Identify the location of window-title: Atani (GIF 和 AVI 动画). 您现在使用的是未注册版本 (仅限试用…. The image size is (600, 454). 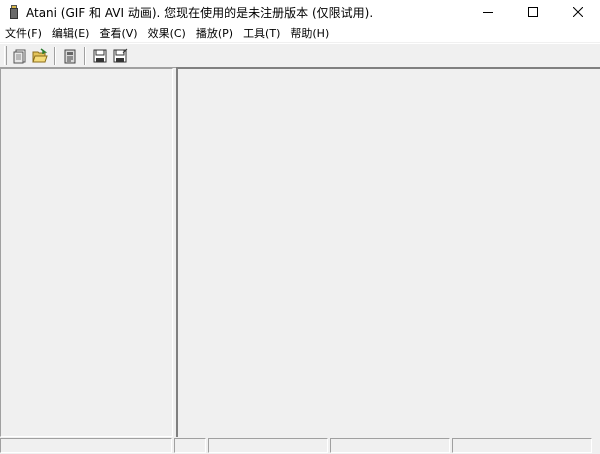
(200, 12).